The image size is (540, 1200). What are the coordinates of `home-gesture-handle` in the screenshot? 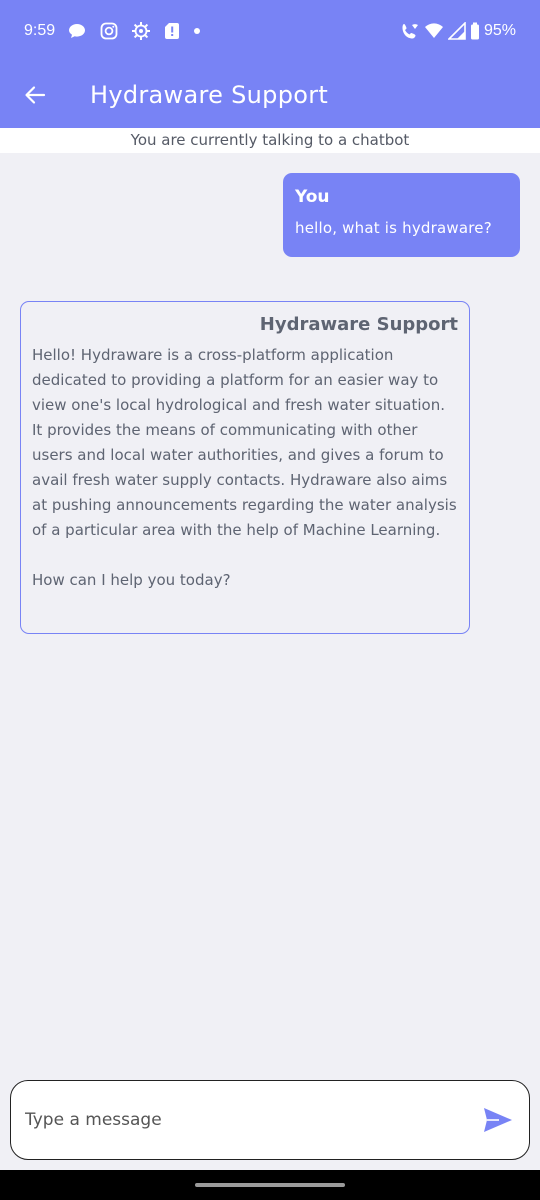 It's located at (270, 1185).